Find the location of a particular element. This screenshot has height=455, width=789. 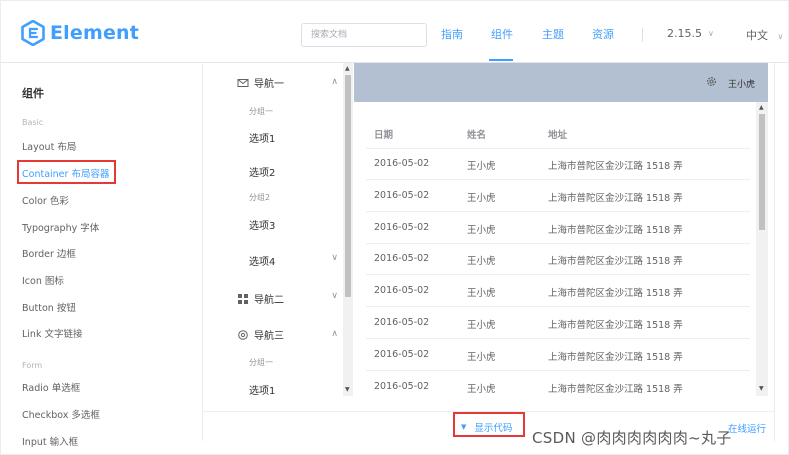

sidebar-item-color: Color 色彩 is located at coordinates (45, 200).